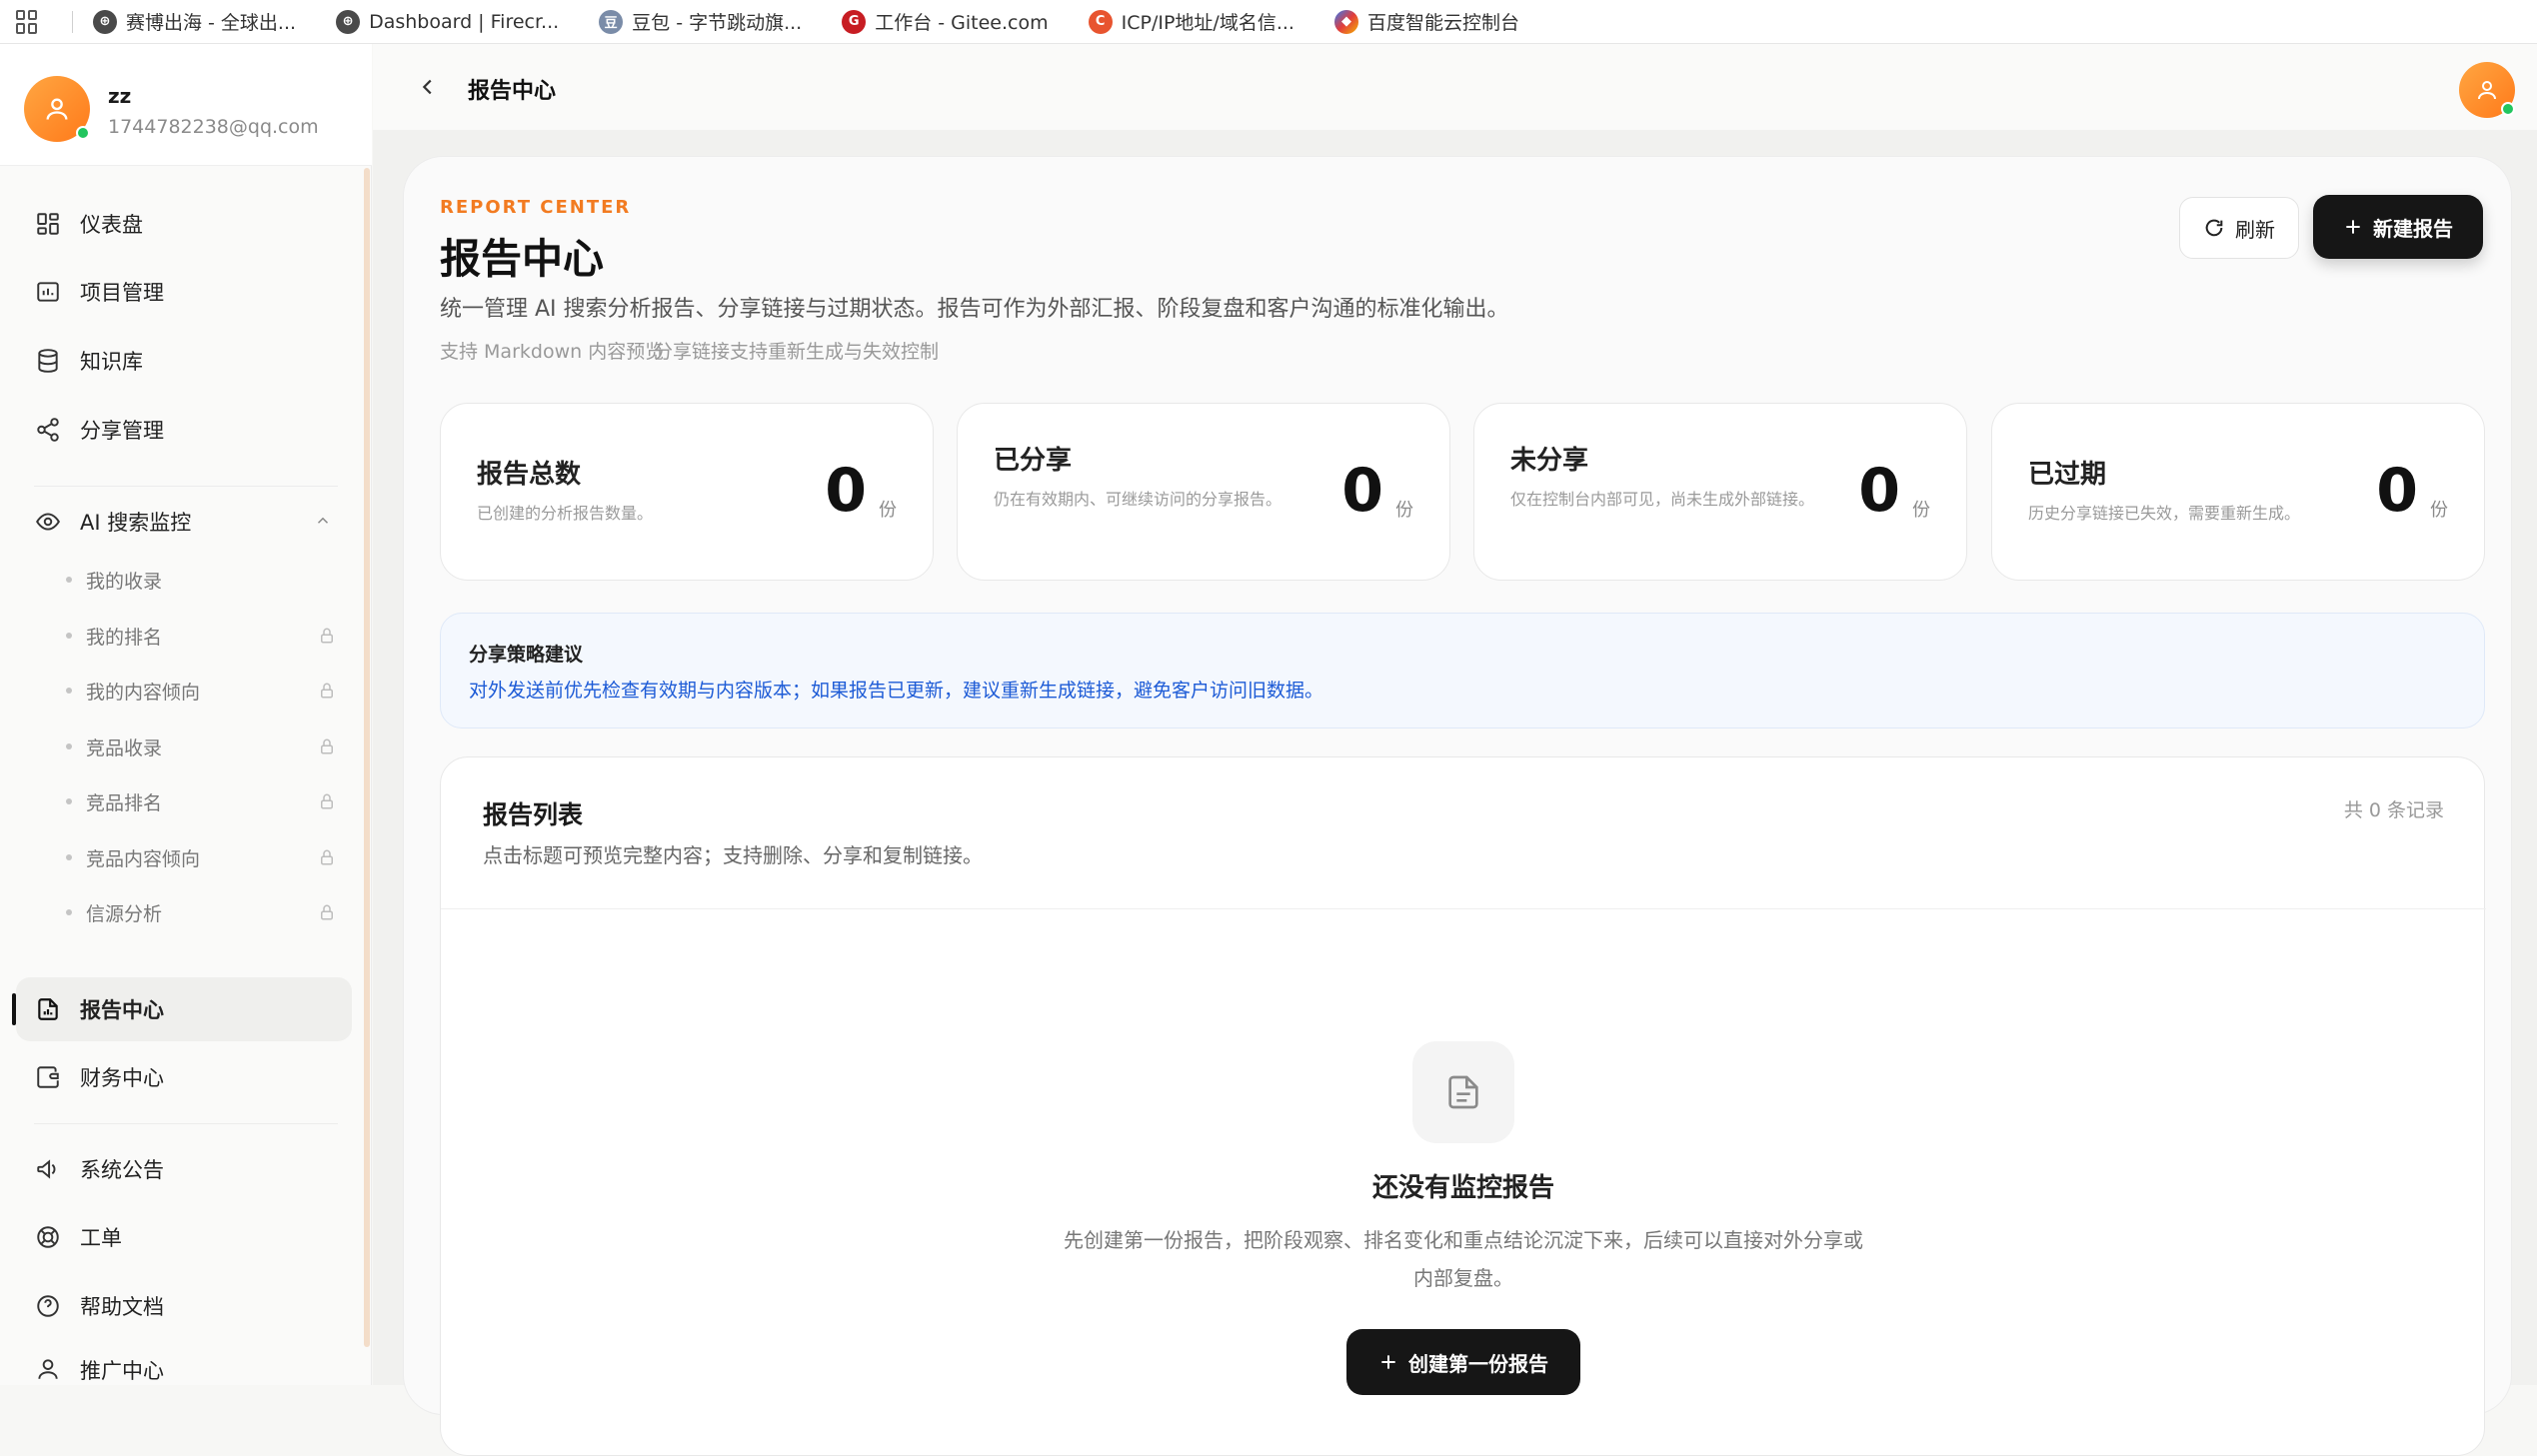 The height and width of the screenshot is (1456, 2537). Describe the element at coordinates (201, 580) in the screenshot. I see `sidebar-subitem-my-indexing: 我的收录` at that location.